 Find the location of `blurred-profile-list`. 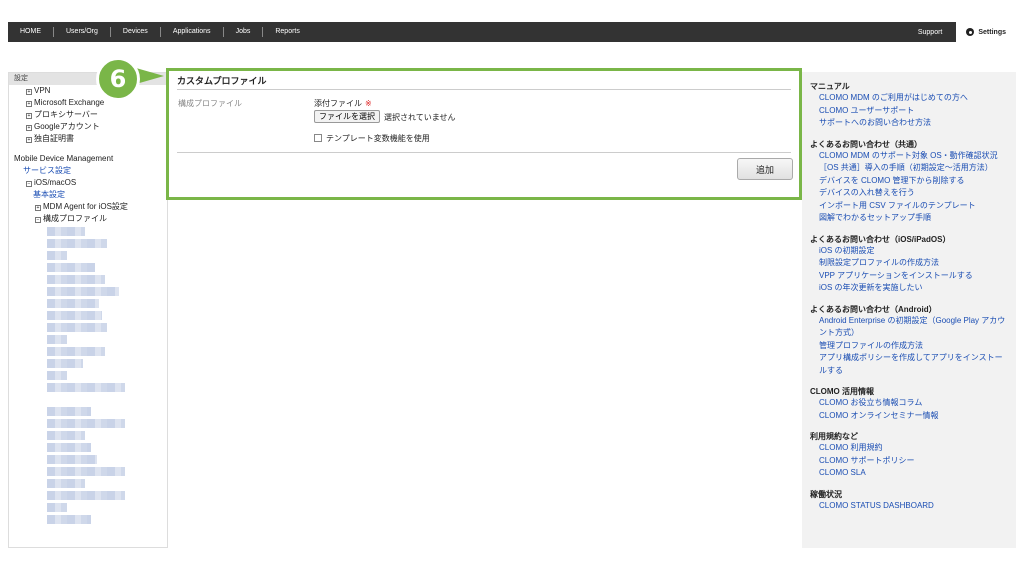

blurred-profile-list is located at coordinates (107, 375).